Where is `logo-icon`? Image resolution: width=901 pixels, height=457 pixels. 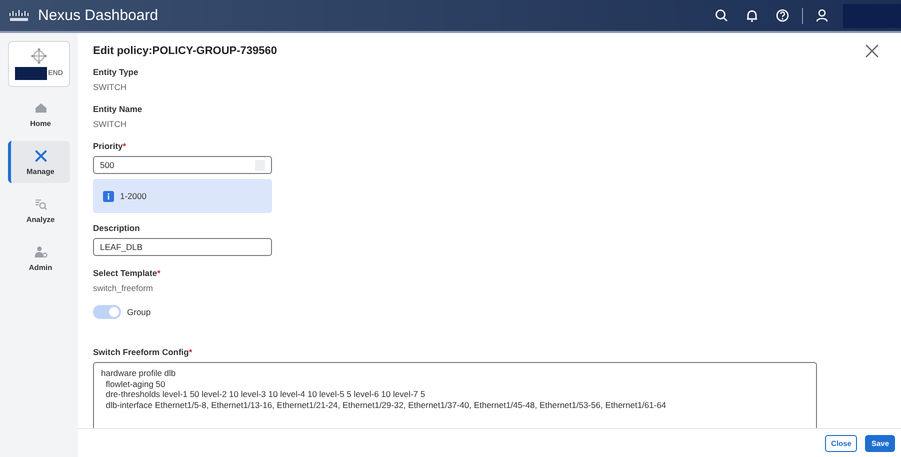
logo-icon is located at coordinates (19, 16).